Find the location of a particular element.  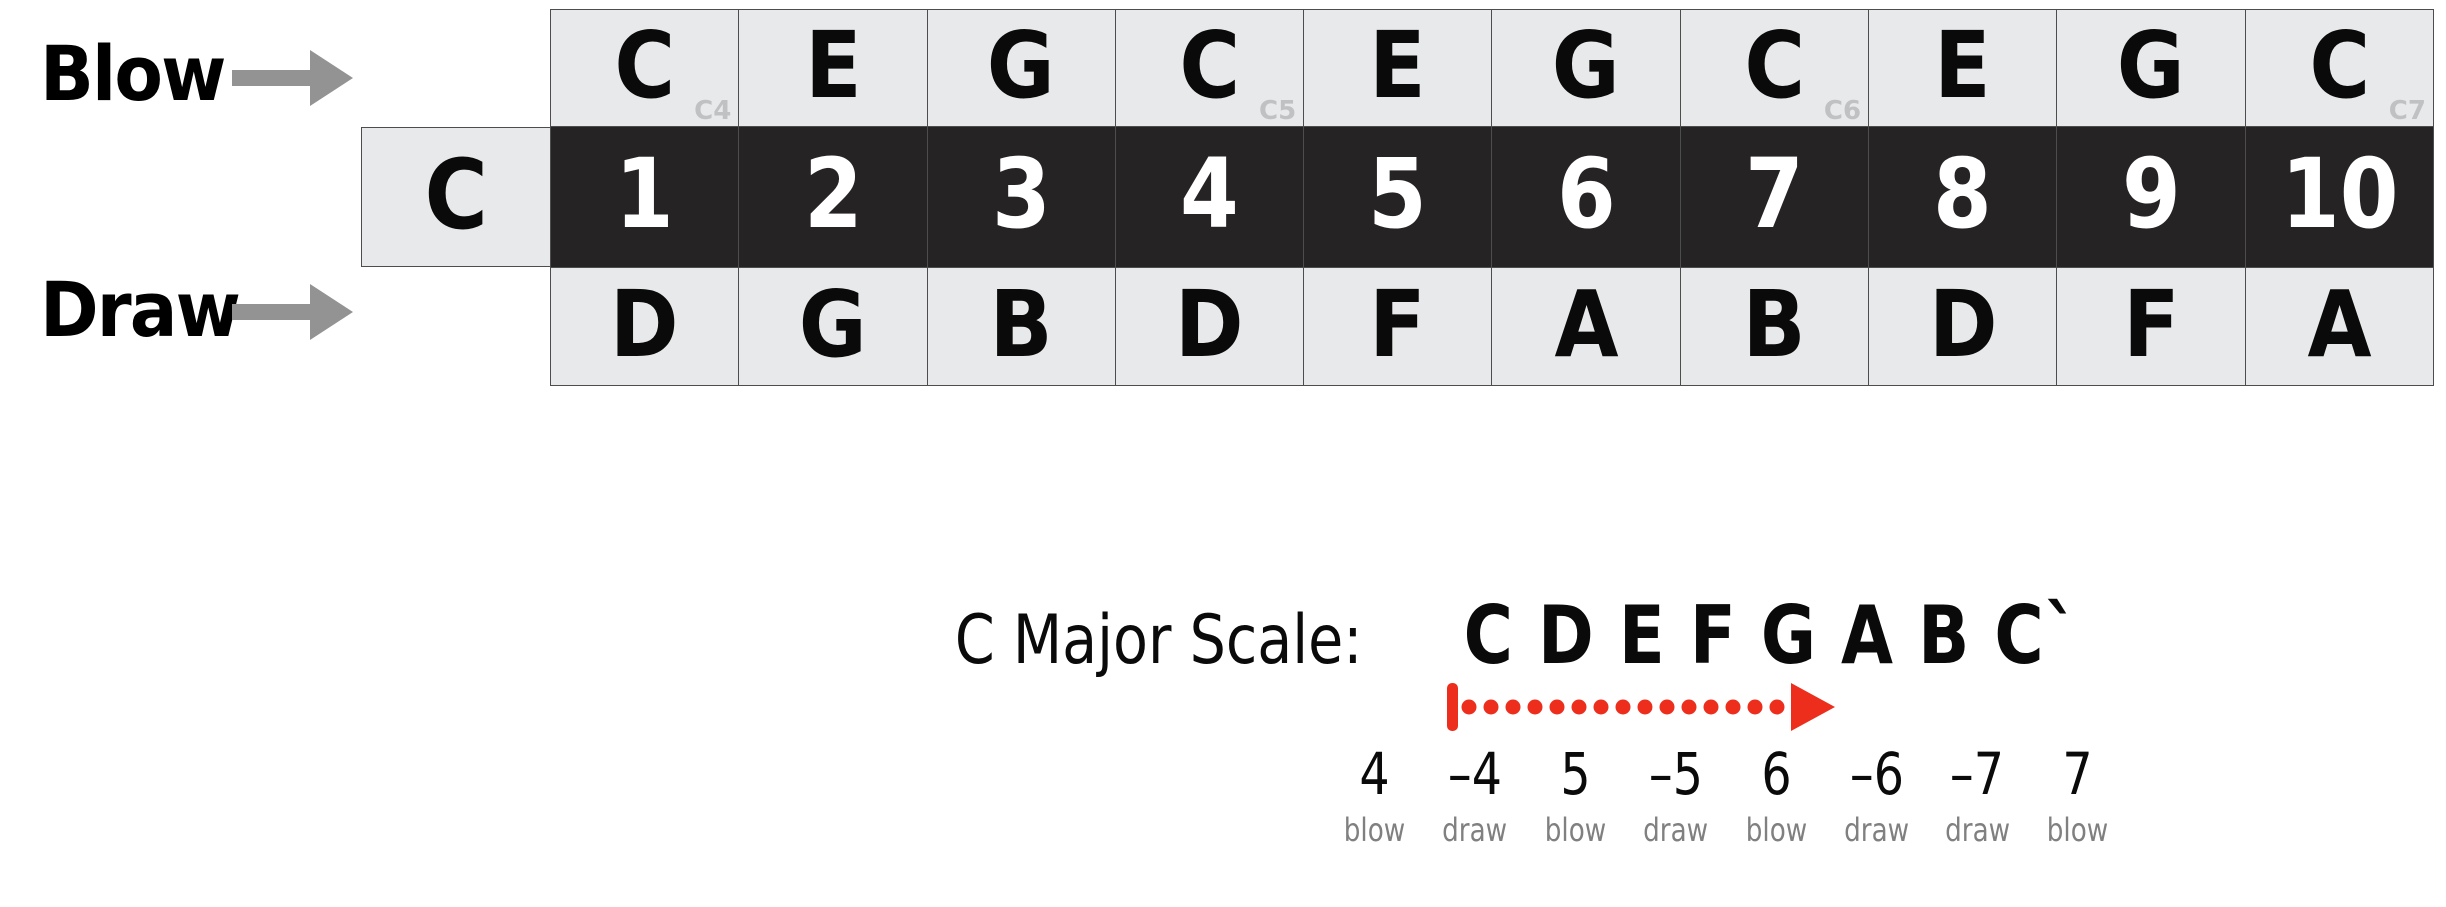

hole-numbers-row: 1 2 3 4 5 6 7 8 9 10 is located at coordinates (1492, 197).